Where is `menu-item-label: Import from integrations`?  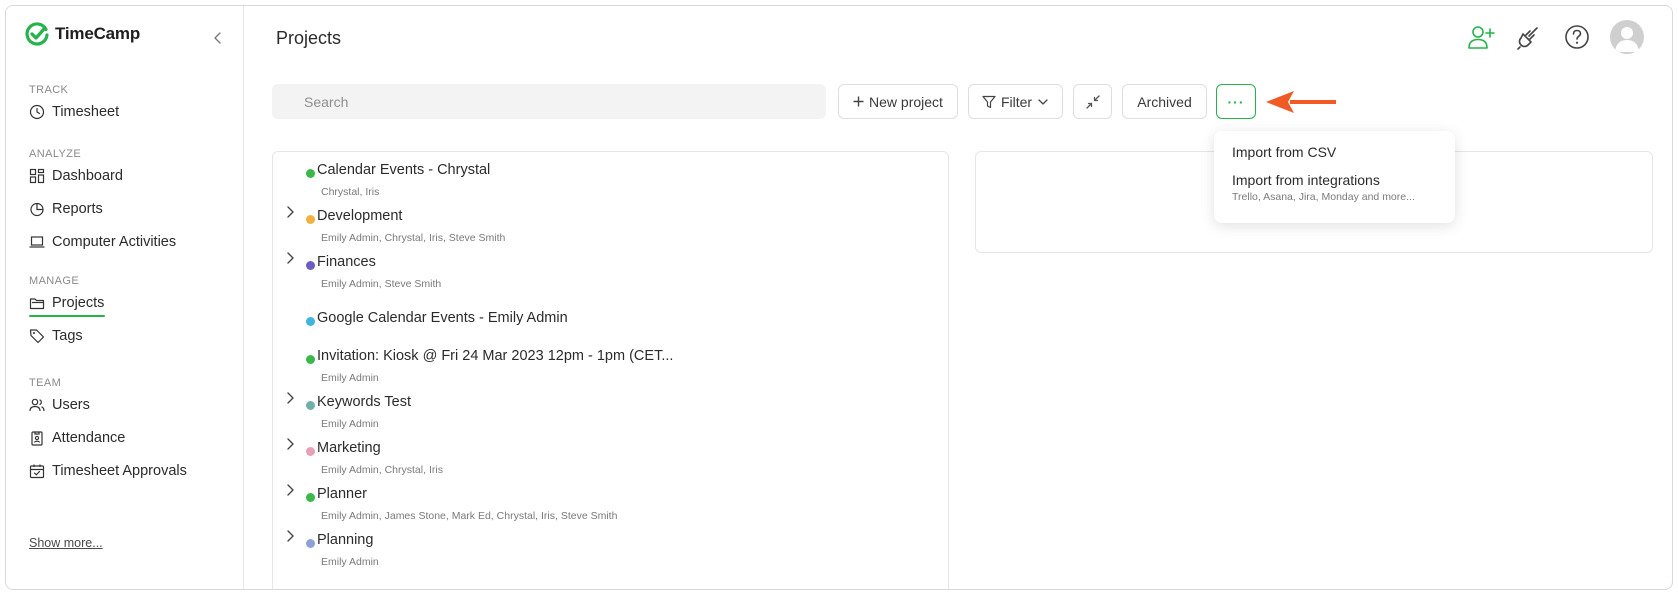
menu-item-label: Import from integrations is located at coordinates (1306, 180).